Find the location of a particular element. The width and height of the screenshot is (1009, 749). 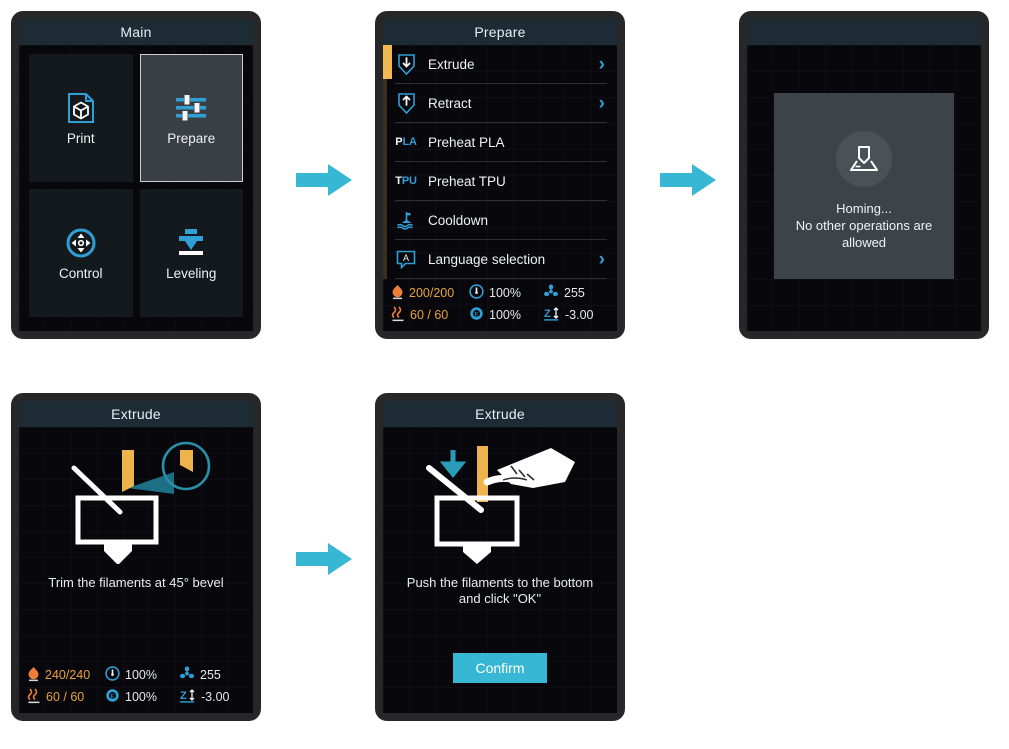

filament-bevel-cut-illustration is located at coordinates (136, 500).